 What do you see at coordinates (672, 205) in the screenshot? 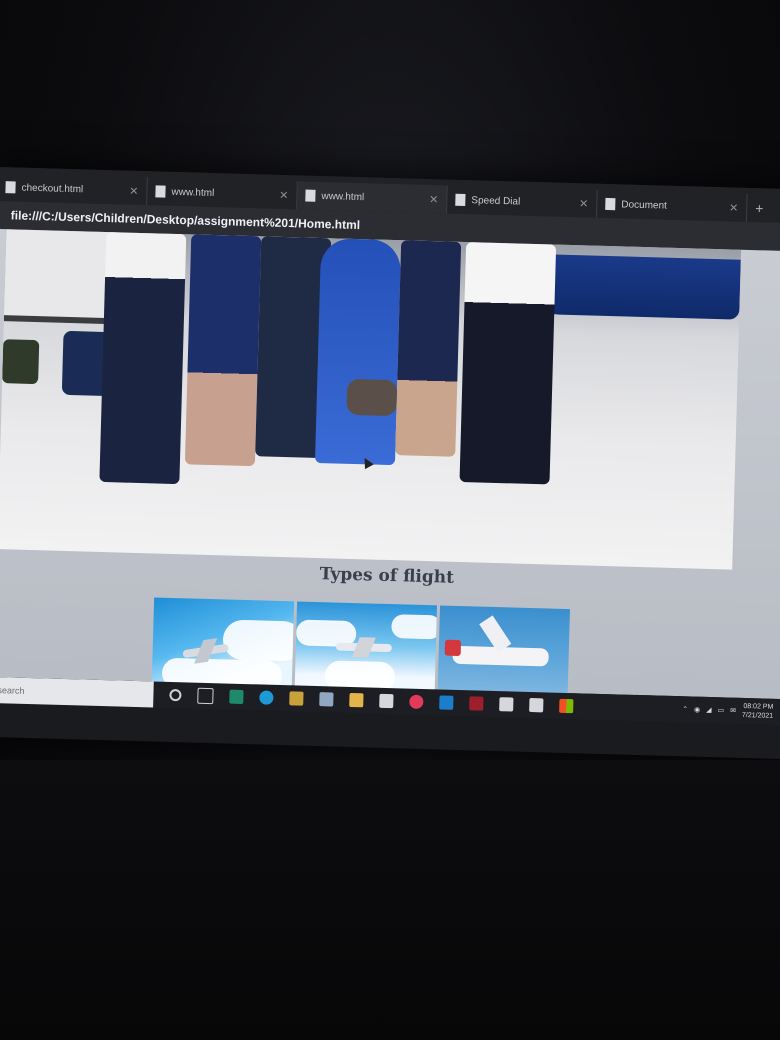
I see `tab-document: Document ✕` at bounding box center [672, 205].